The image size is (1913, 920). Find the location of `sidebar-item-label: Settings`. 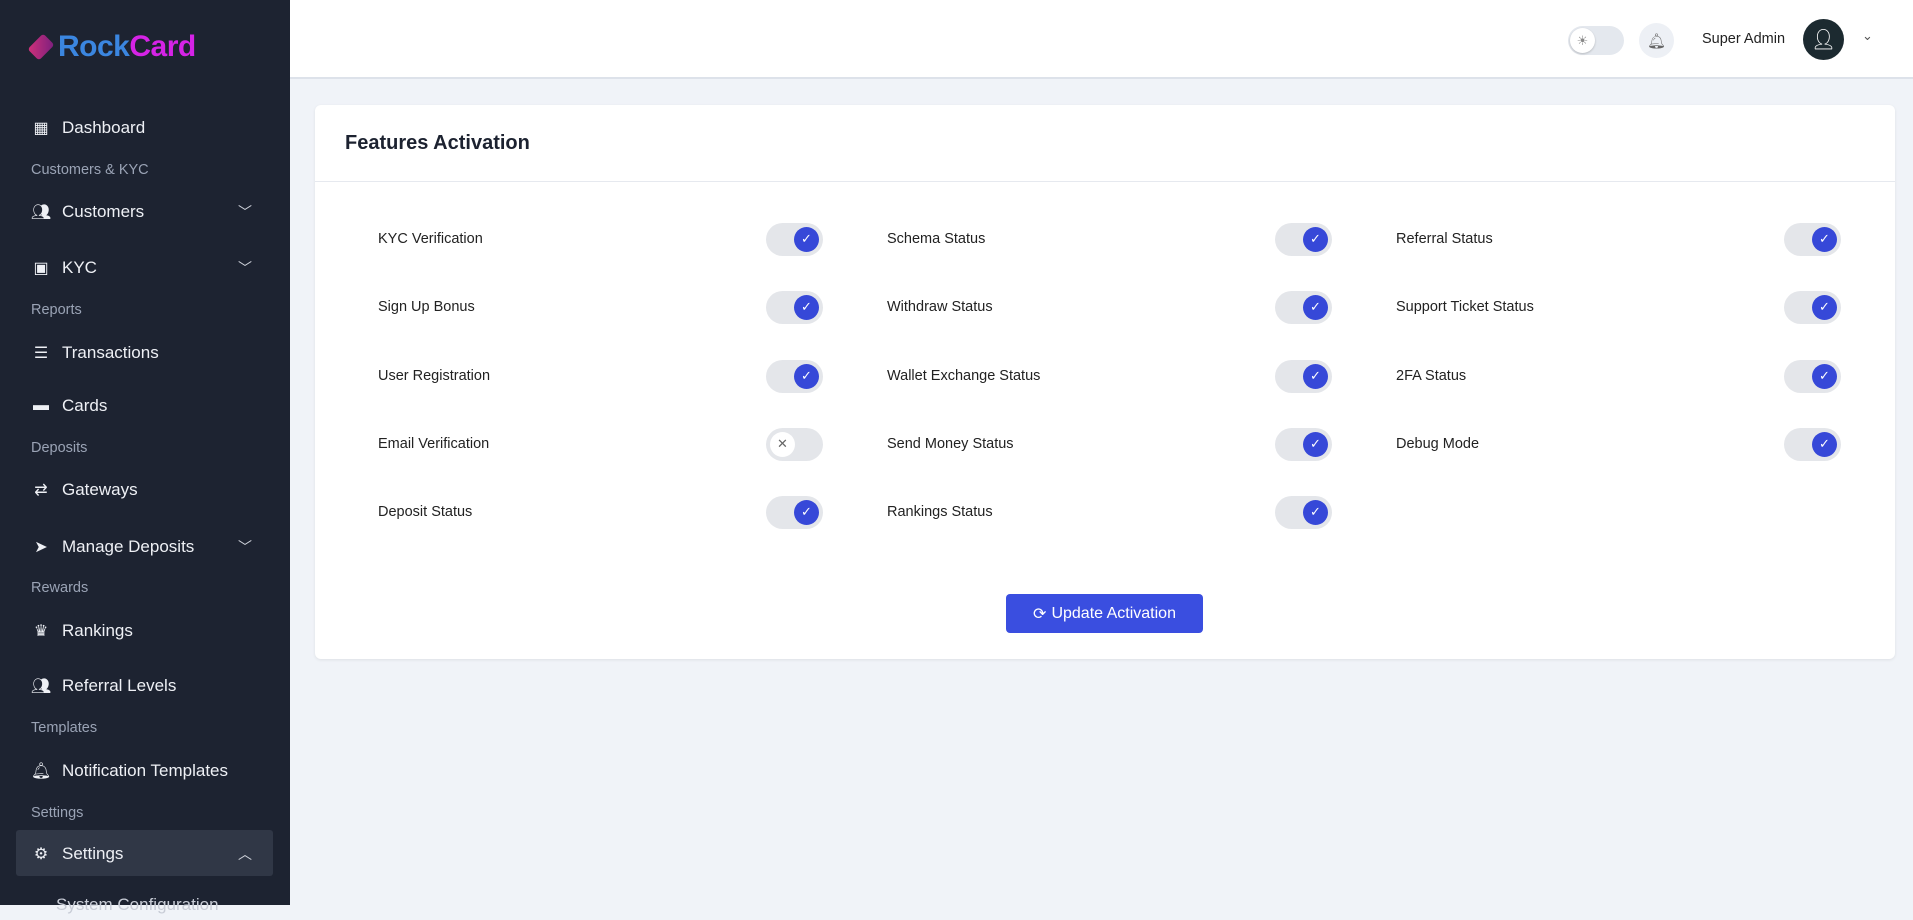

sidebar-item-label: Settings is located at coordinates (93, 853).